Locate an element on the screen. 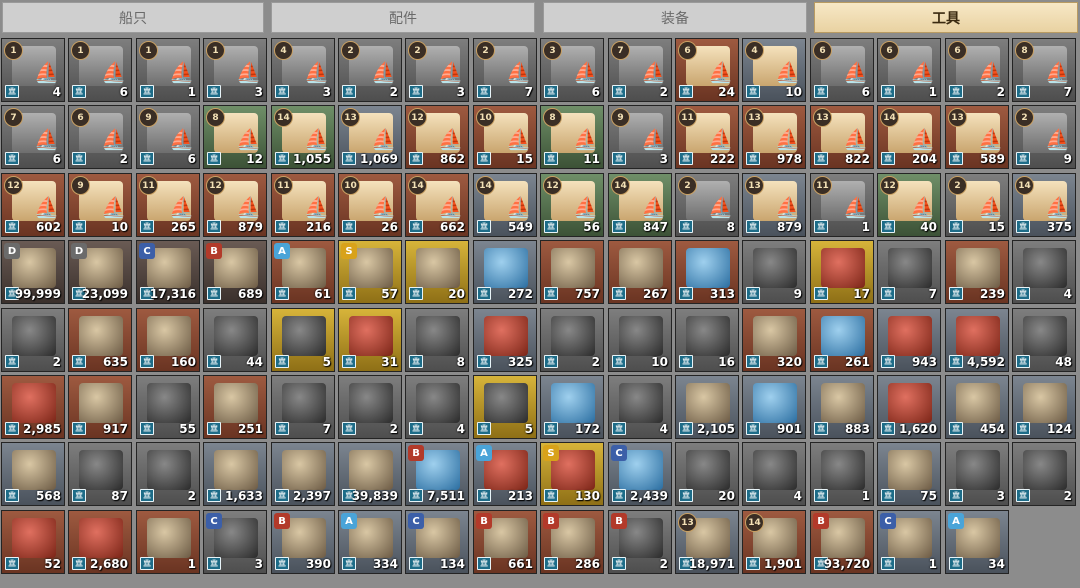 This screenshot has width=1080, height=588. tab-parts: 配件 is located at coordinates (403, 17).